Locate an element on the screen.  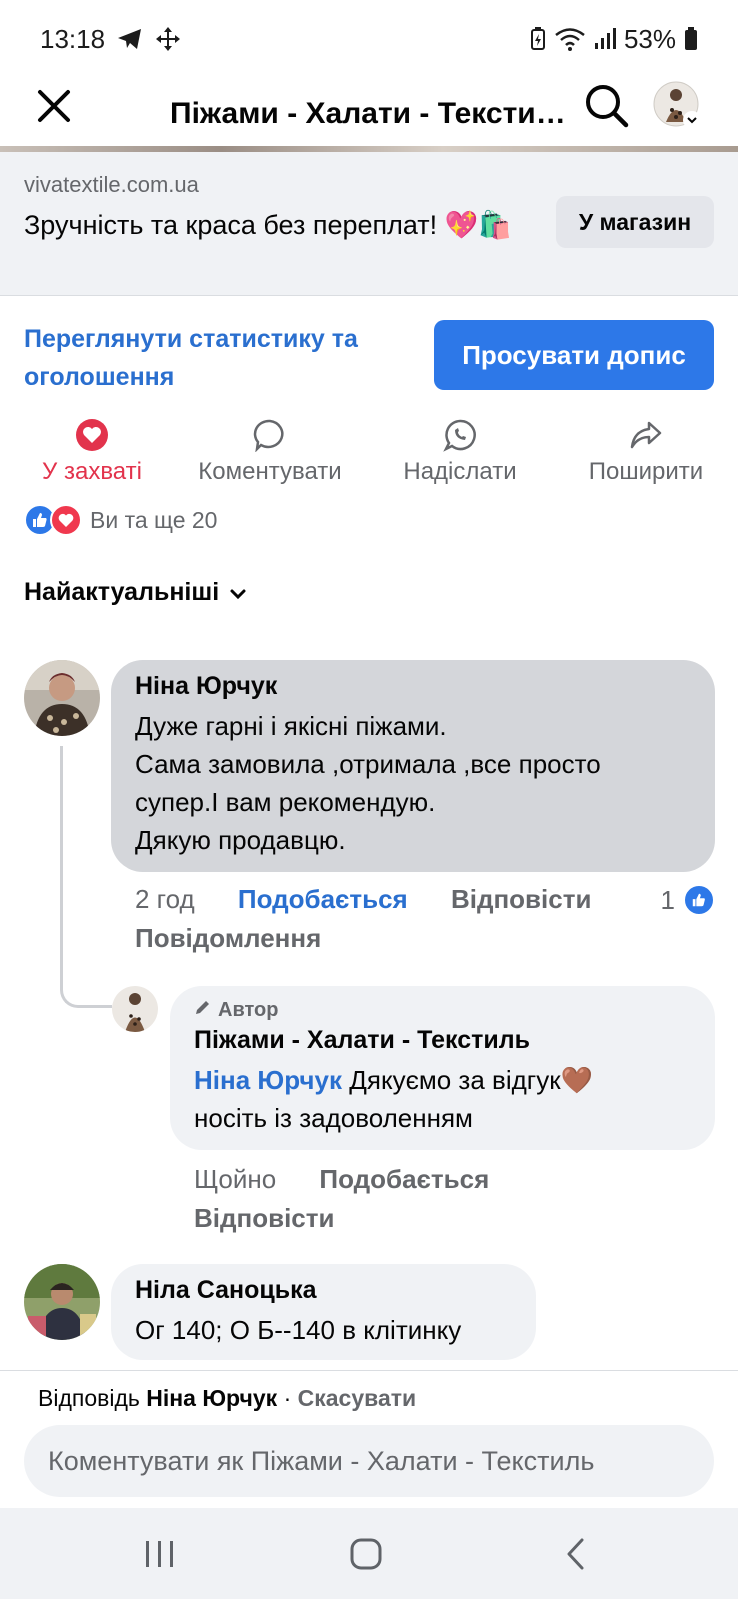
reply-thread-line is located at coordinates (86, 877).